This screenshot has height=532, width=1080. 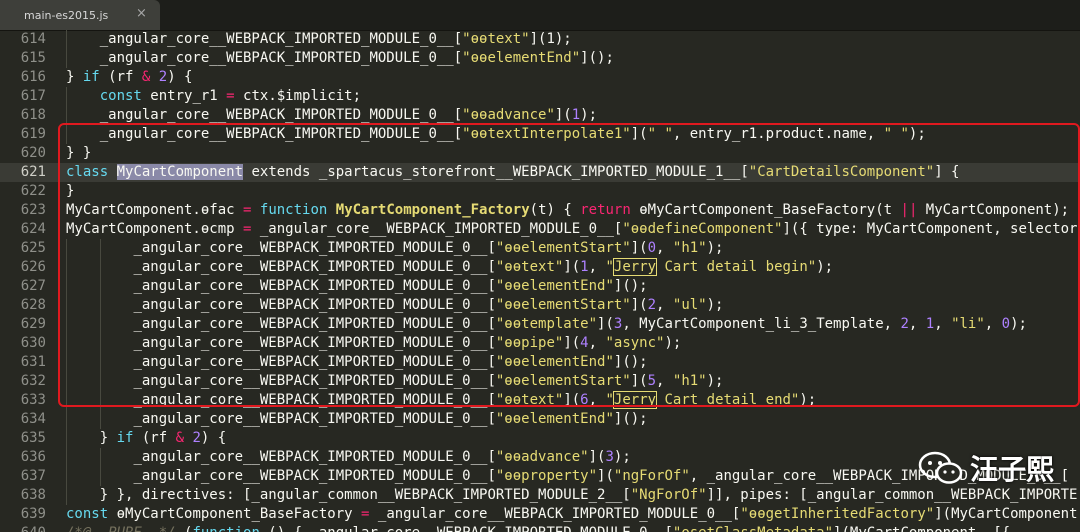 I want to click on code-token: "ɵsetClassMetadata", so click(x=753, y=528).